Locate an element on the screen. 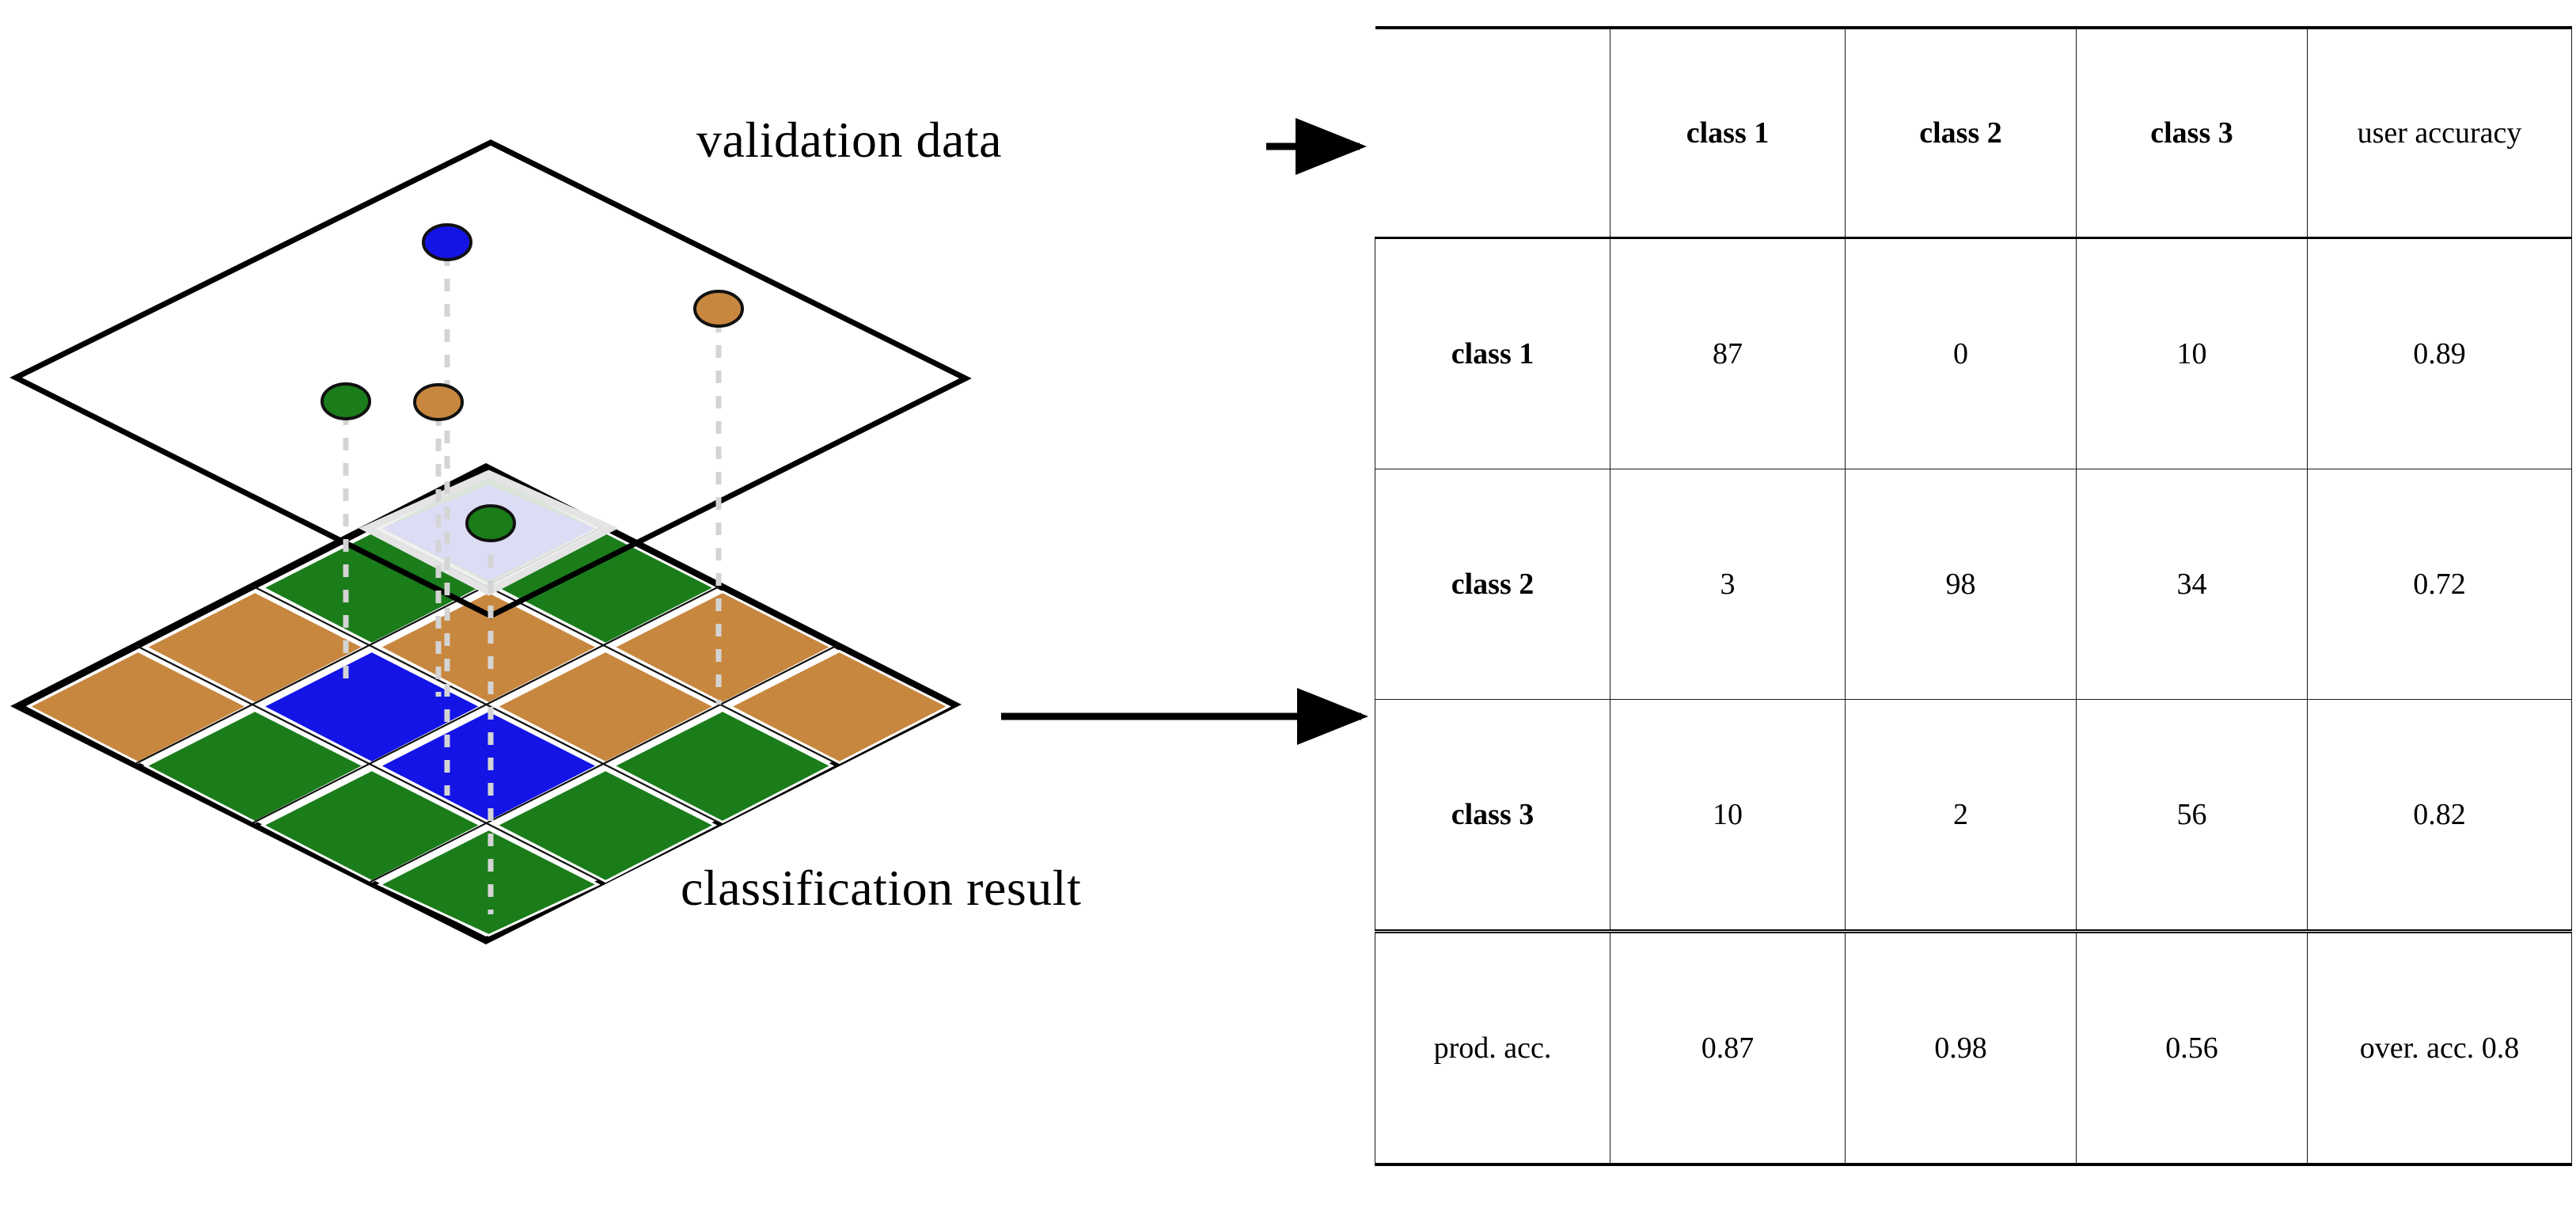 The image size is (2576, 1227). point-green-left is located at coordinates (346, 401).